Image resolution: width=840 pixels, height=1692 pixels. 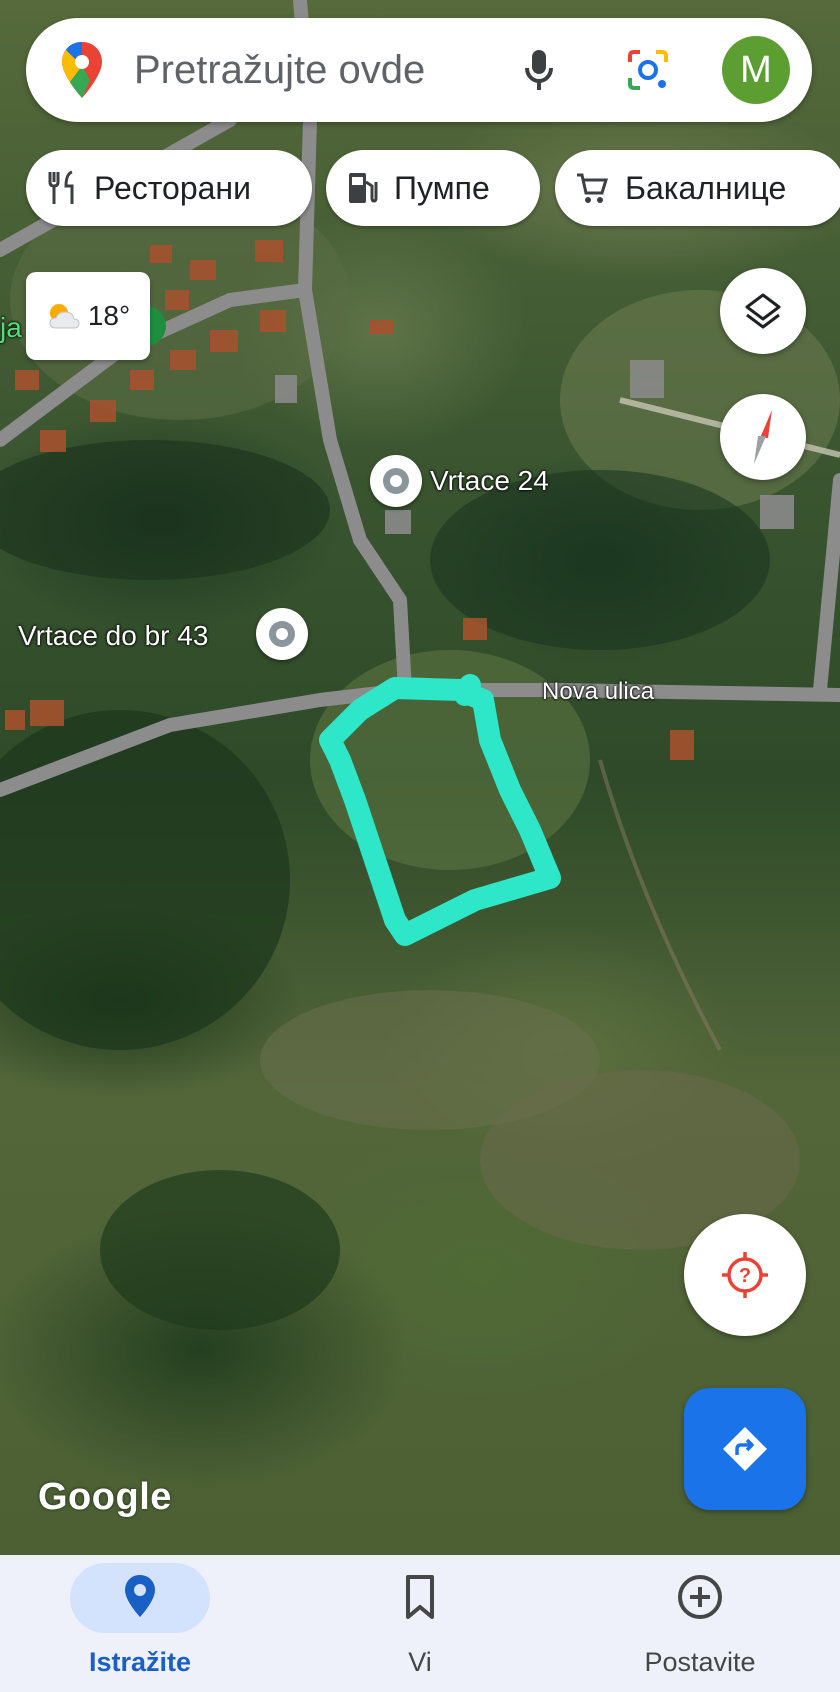 I want to click on shopping-cart-icon, so click(x=593, y=188).